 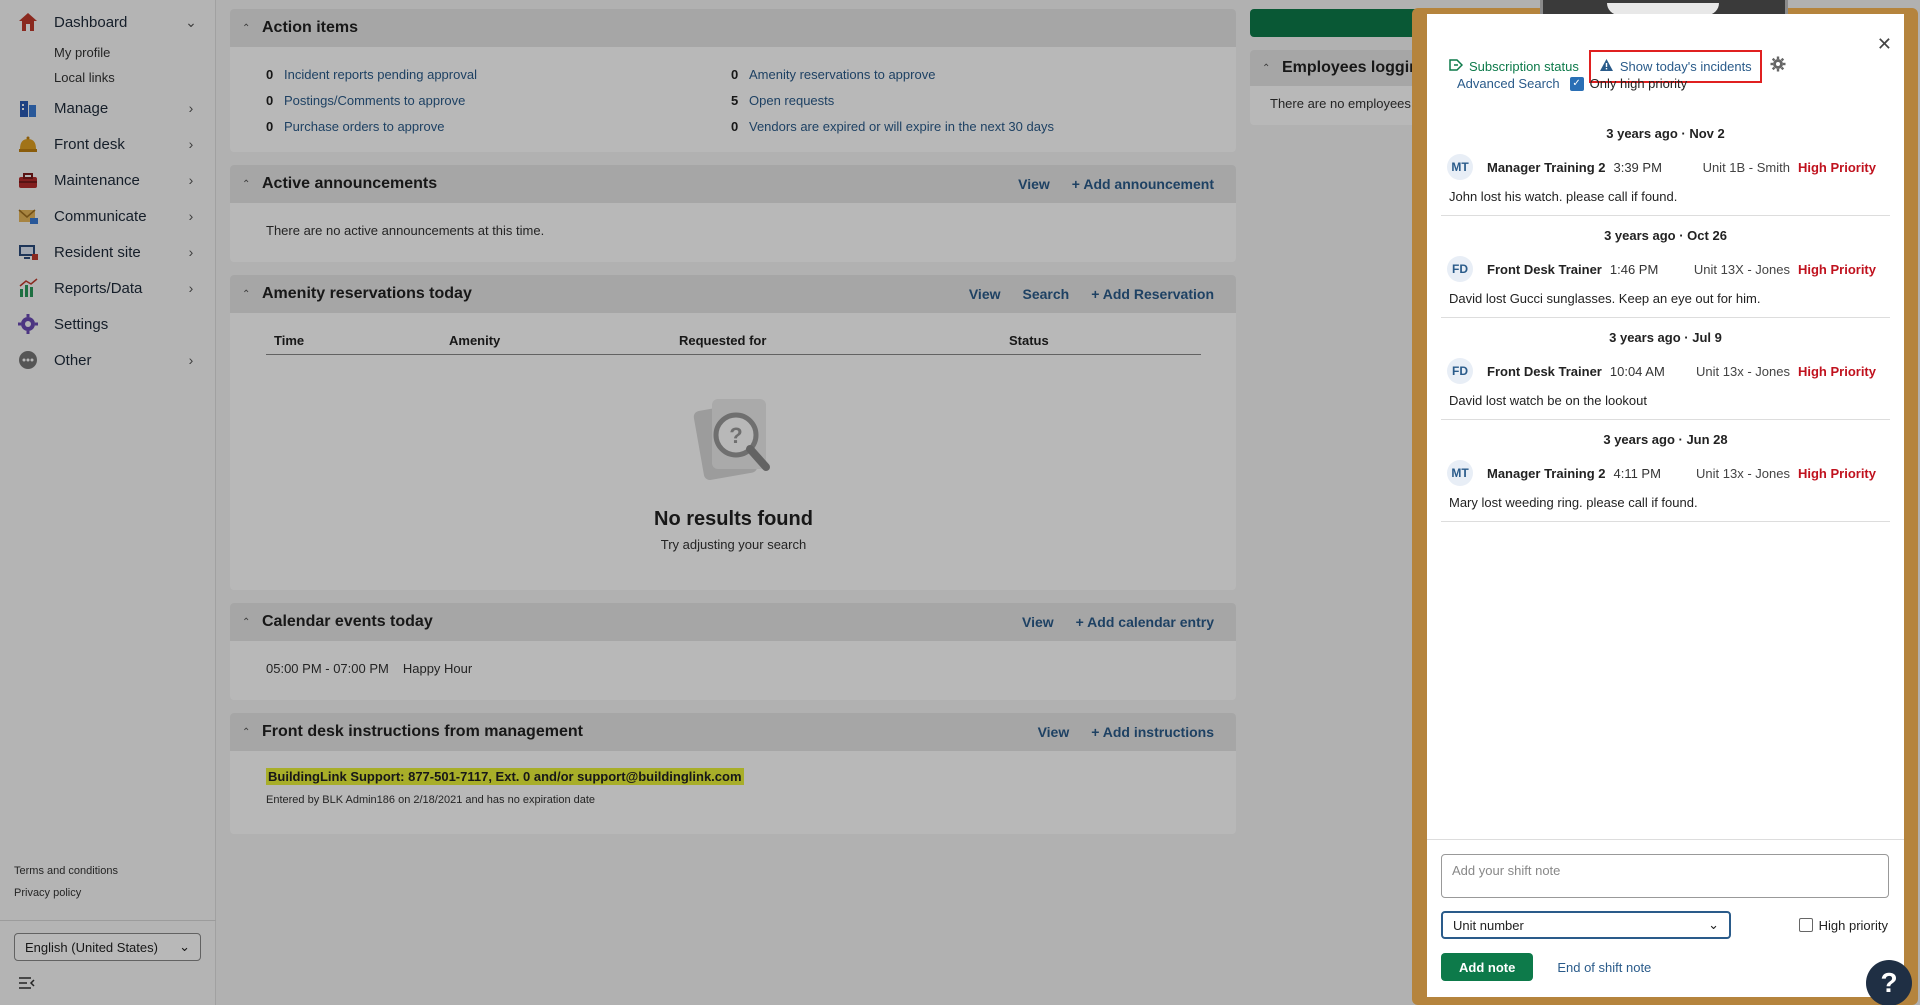 I want to click on nav-resident-site: Resident site ›, so click(x=107, y=252).